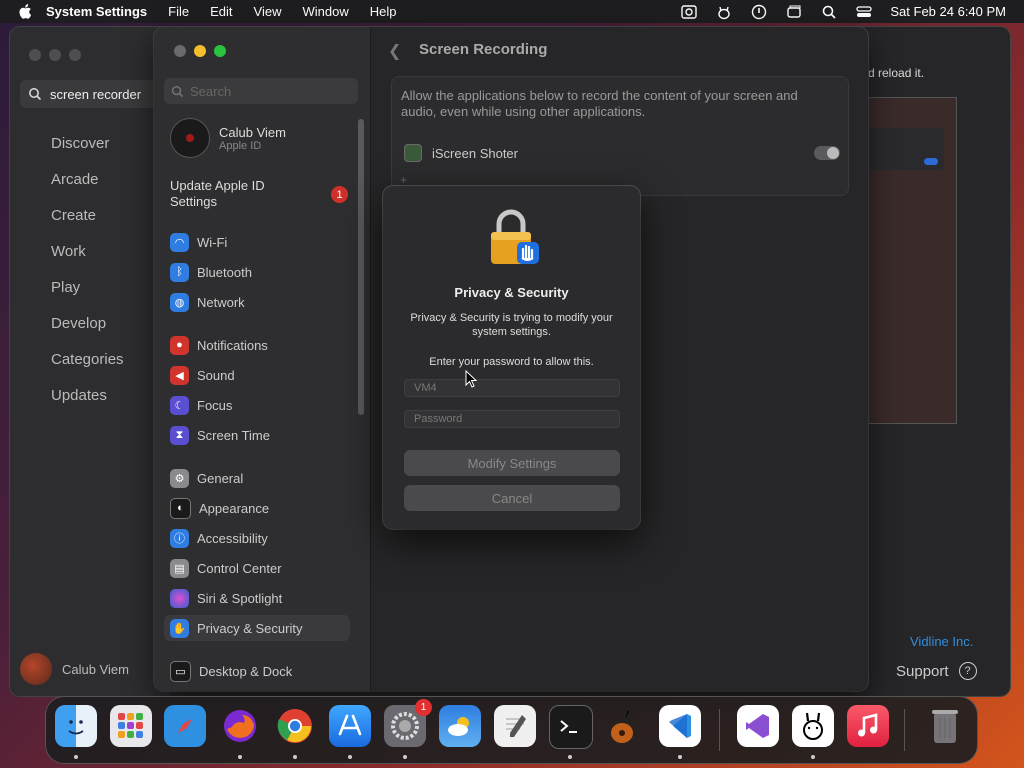 This screenshot has width=1024, height=768. Describe the element at coordinates (257, 272) in the screenshot. I see `sidebar-item-bluetooth: ᛒ Bluetooth` at that location.